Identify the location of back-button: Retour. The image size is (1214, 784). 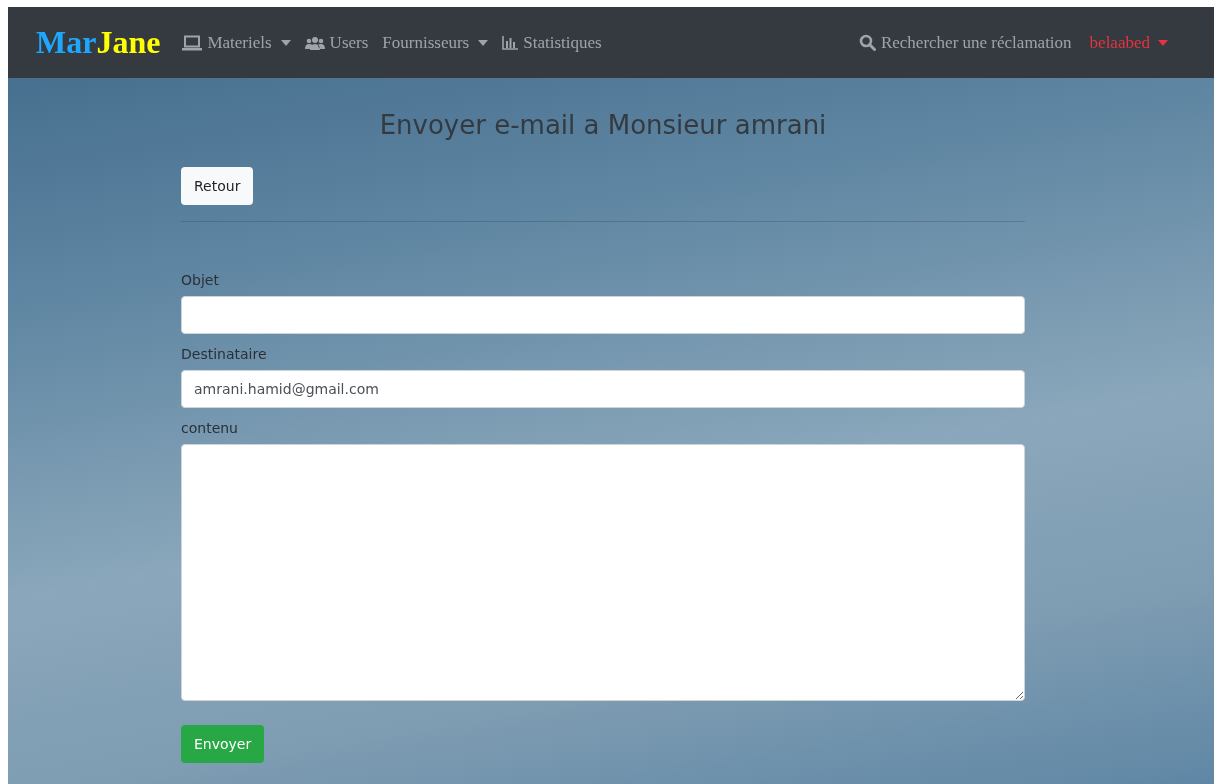
(217, 186).